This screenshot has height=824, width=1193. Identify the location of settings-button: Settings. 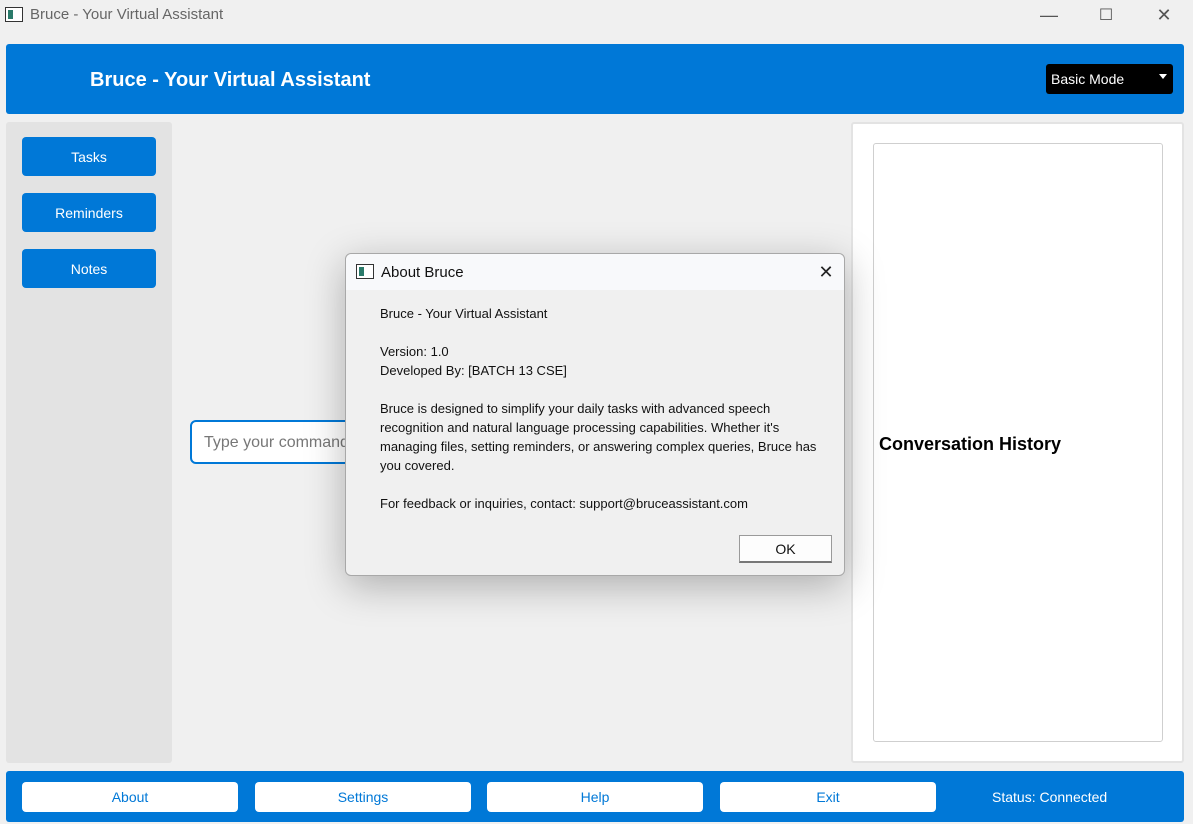
(363, 797).